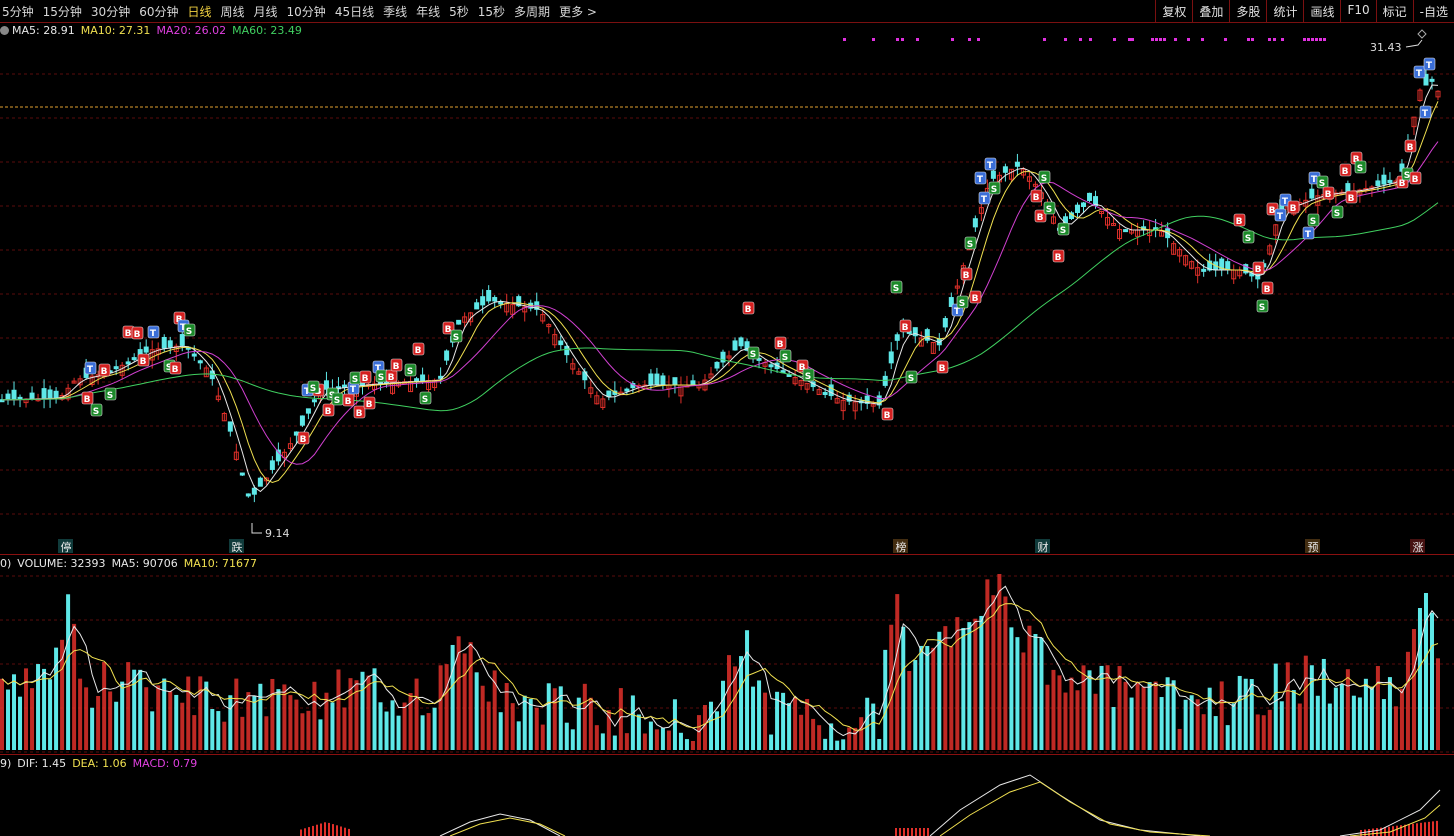  I want to click on draw-line-button: 画线, so click(1321, 11).